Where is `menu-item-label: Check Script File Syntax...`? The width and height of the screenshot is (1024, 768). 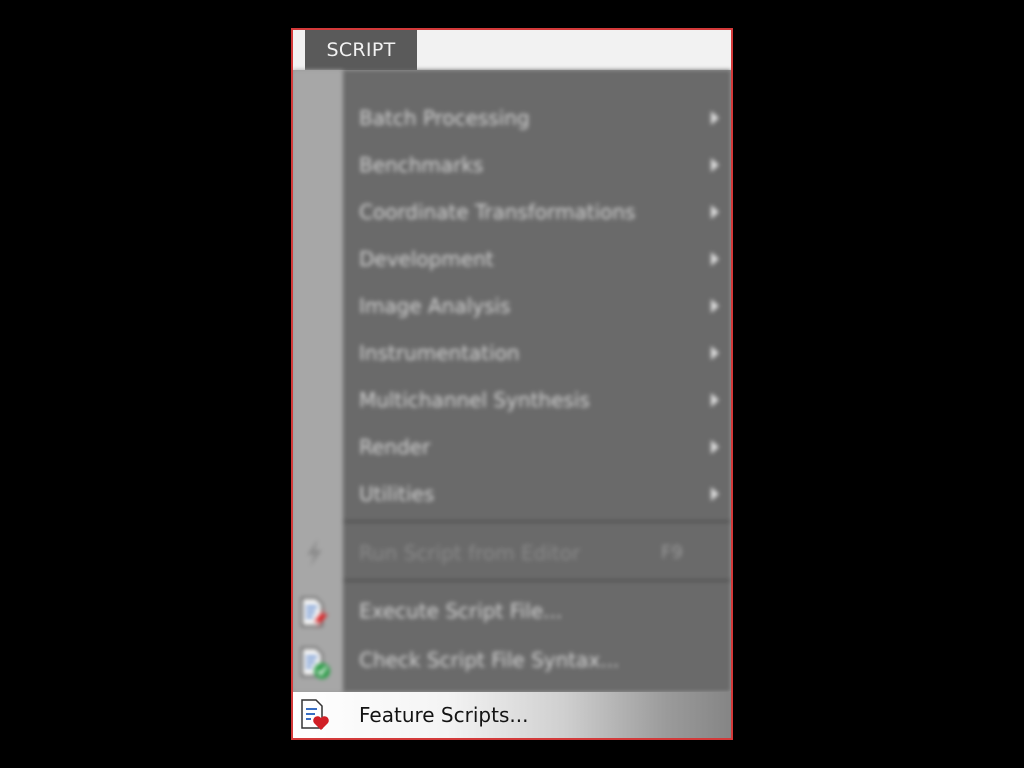
menu-item-label: Check Script File Syntax... is located at coordinates (489, 660).